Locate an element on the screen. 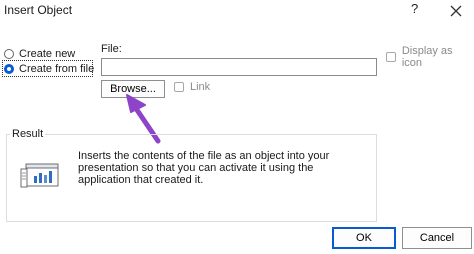 This screenshot has width=474, height=254. create-new-option: Create new is located at coordinates (39, 54).